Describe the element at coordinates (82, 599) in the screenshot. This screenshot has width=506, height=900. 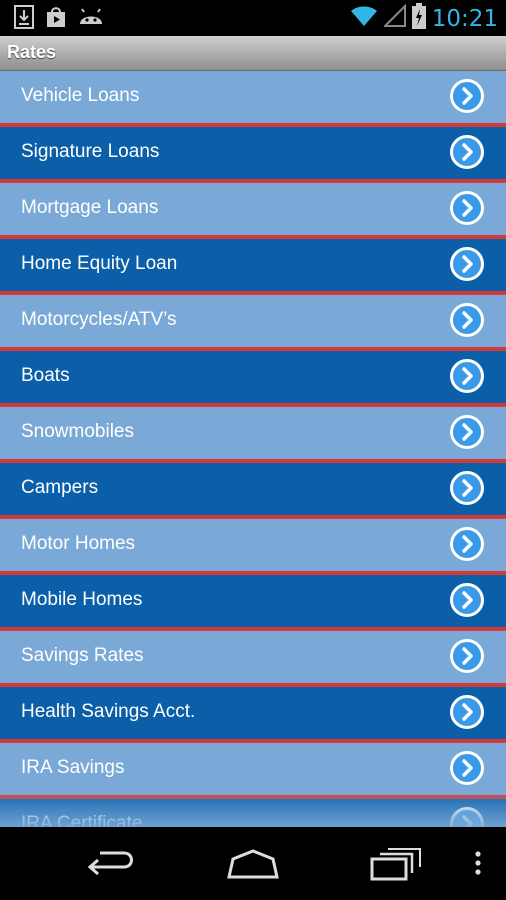
I see `list-item-label: Mobile Homes` at that location.